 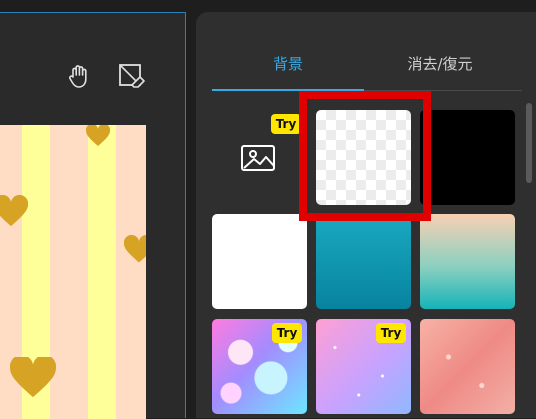 I want to click on transparent-background-tile, so click(x=363, y=157).